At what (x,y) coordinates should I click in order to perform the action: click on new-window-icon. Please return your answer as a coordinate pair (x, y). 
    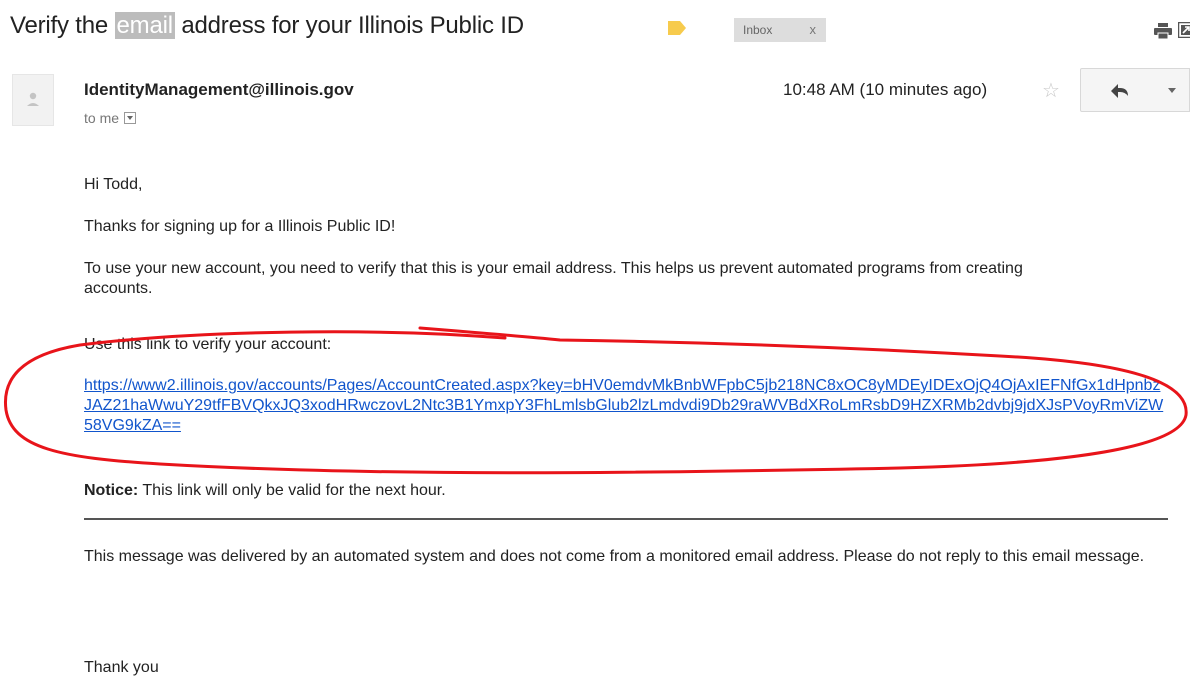
    Looking at the image, I should click on (1184, 30).